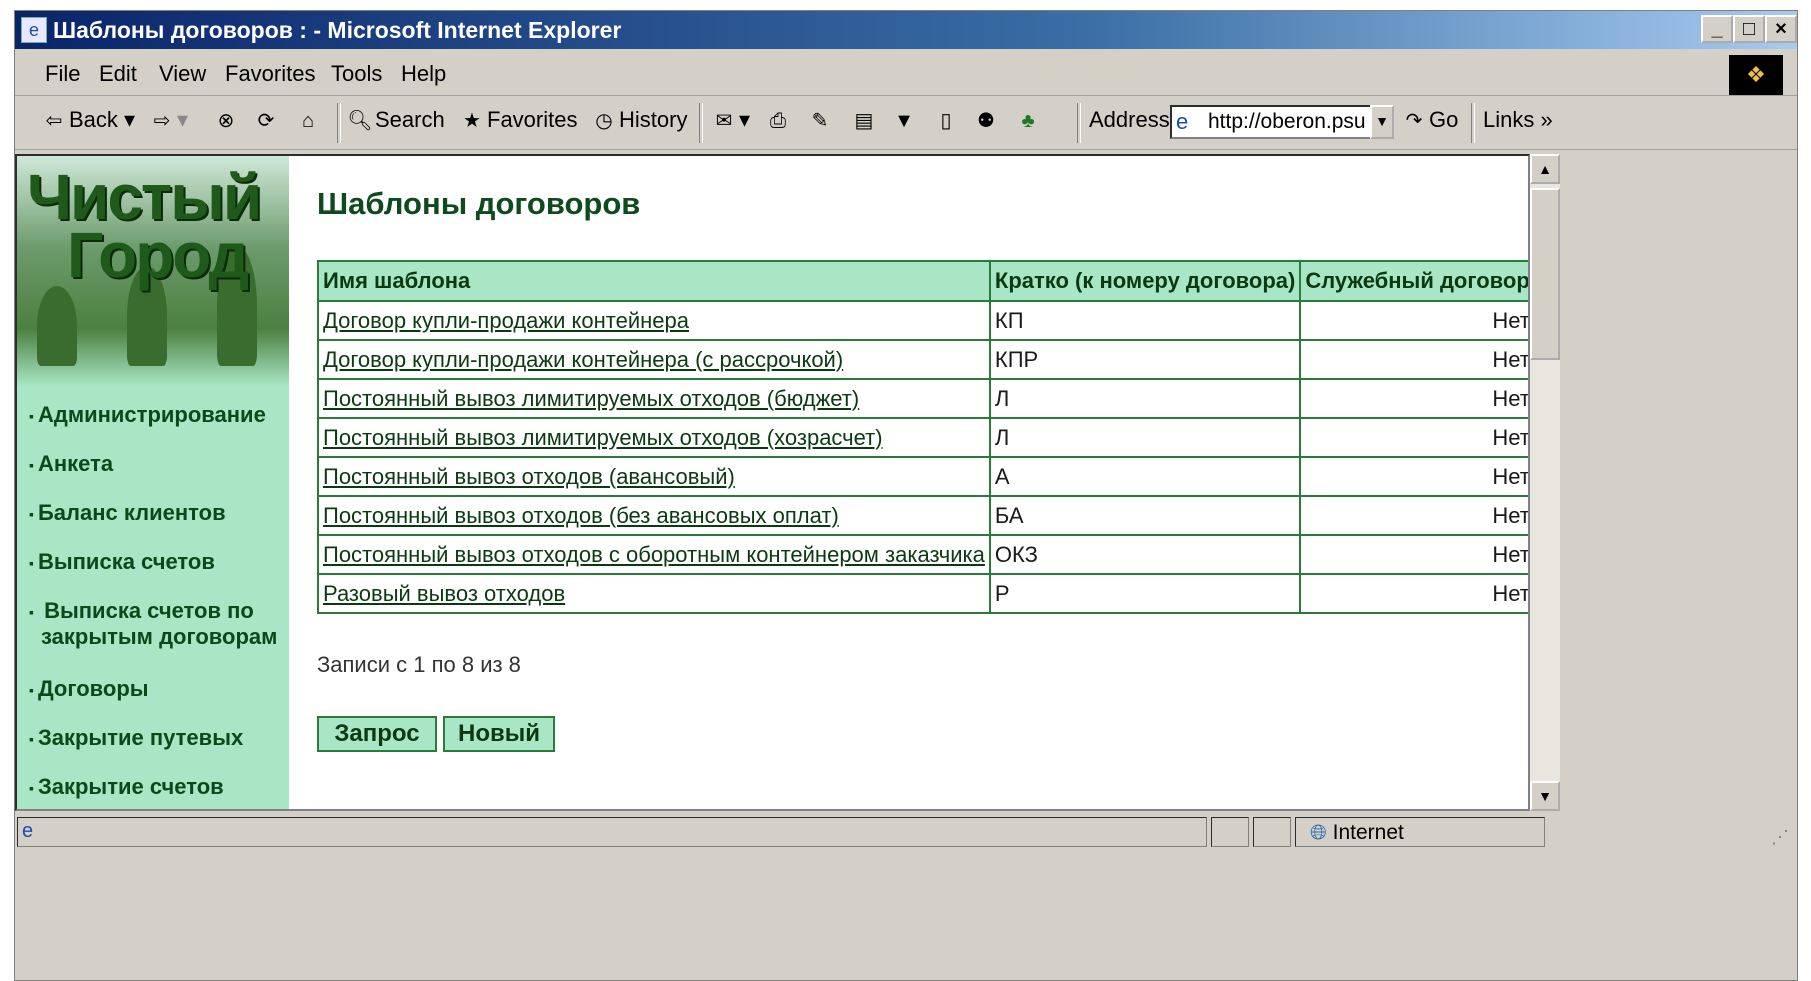  Describe the element at coordinates (654, 281) in the screenshot. I see `column-header-name: Имя шаблона` at that location.